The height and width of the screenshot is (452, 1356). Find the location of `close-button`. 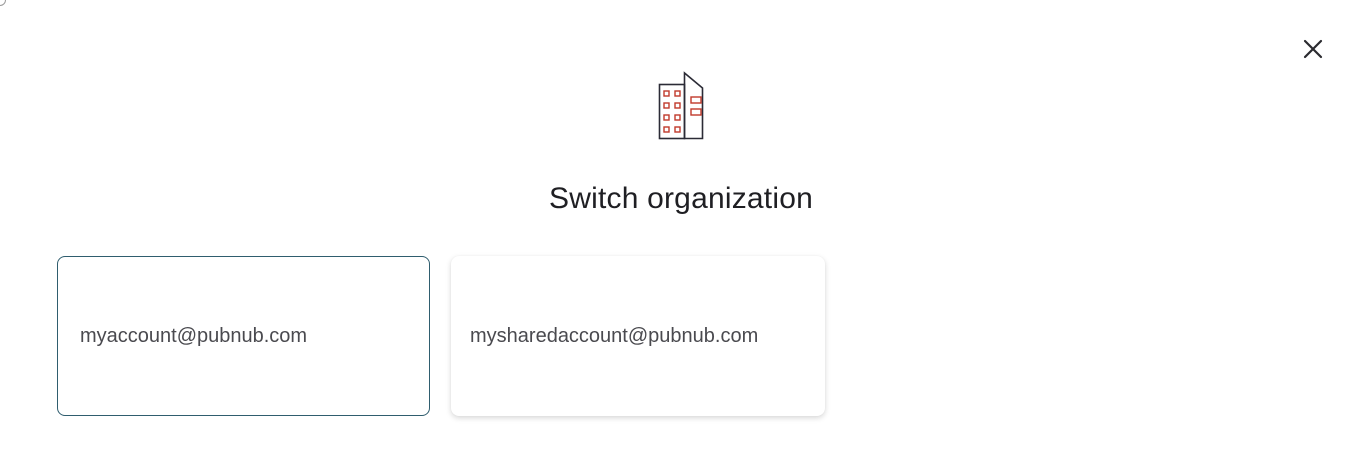

close-button is located at coordinates (1313, 49).